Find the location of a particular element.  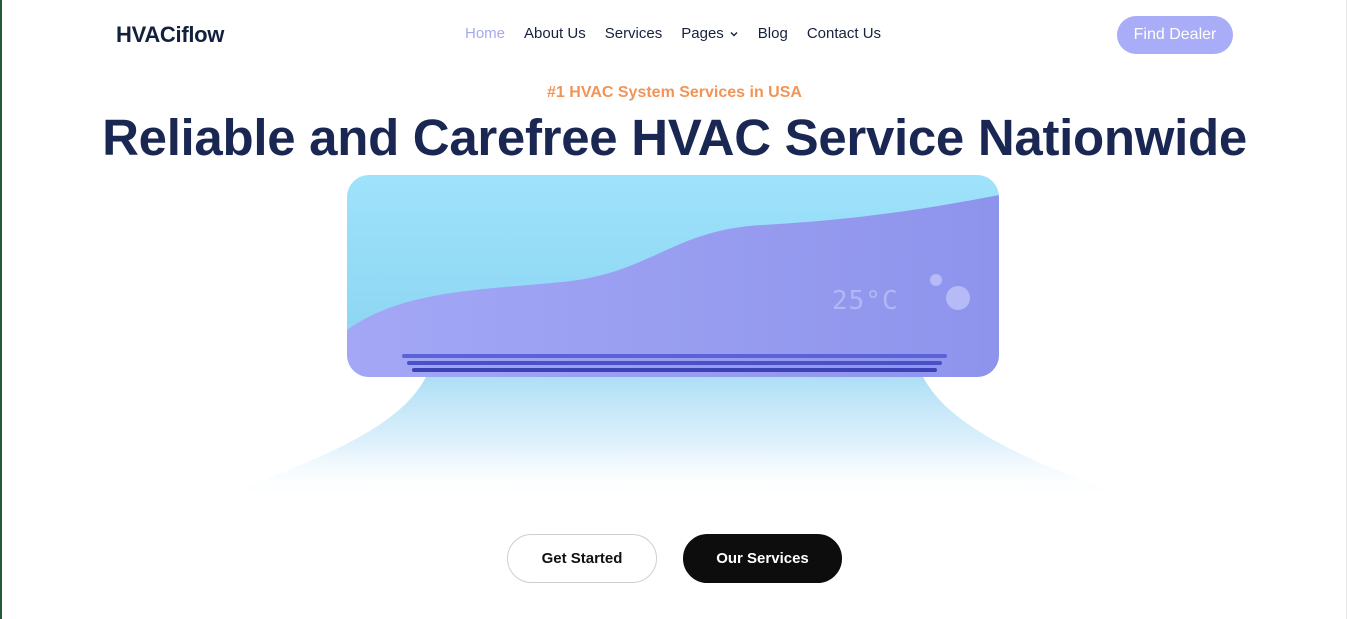

nav-item-label: Services is located at coordinates (633, 33).